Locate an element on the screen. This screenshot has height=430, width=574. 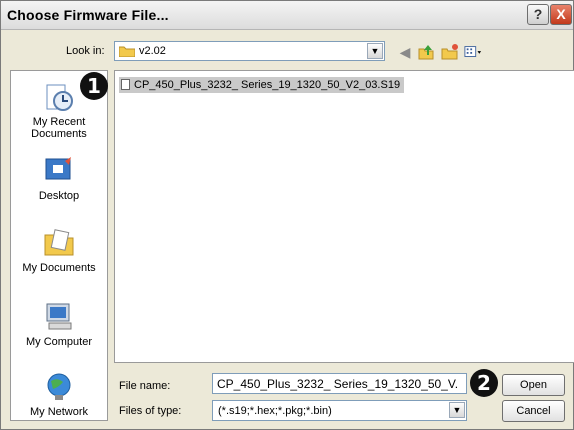
places-bar: My Recent Documents Desktop My Documents is located at coordinates (59, 245).